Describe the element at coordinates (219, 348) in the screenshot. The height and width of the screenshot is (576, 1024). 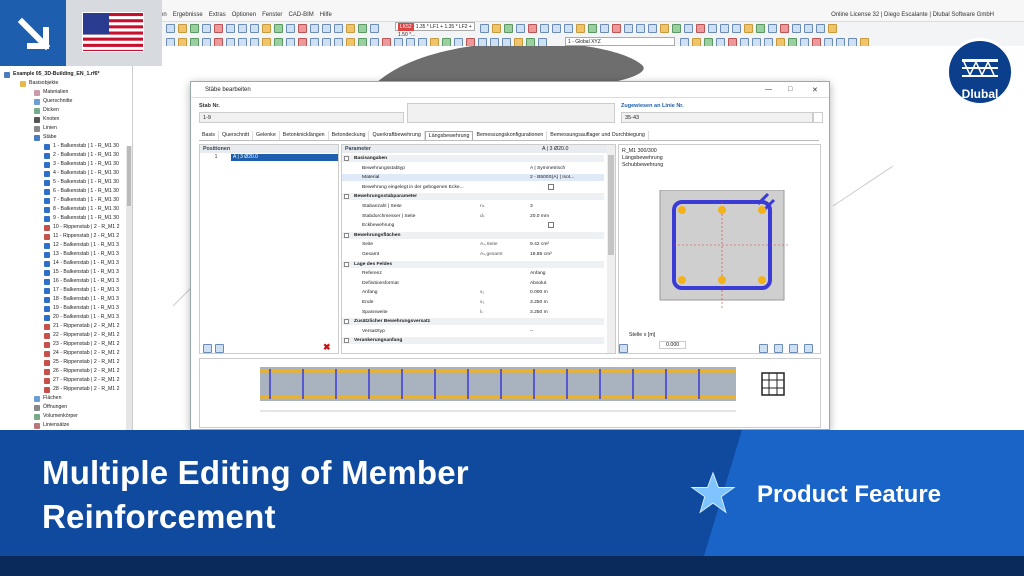
I see `copy-position-button` at that location.